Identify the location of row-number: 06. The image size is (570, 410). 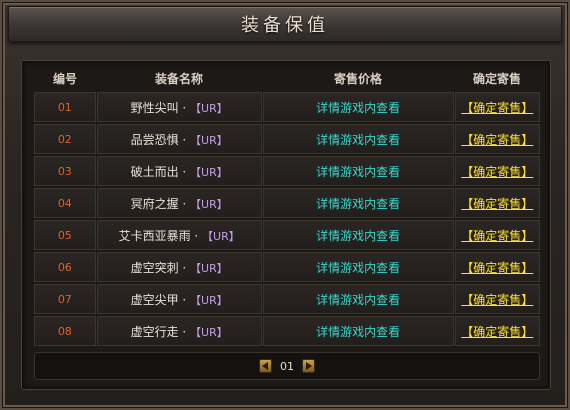
(64, 267).